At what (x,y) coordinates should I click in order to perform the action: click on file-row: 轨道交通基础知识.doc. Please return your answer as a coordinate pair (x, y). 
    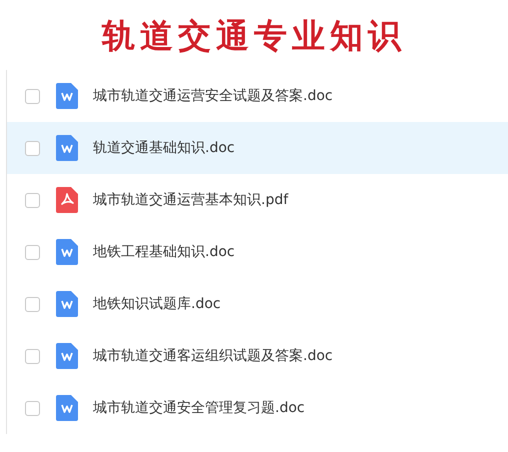
    Looking at the image, I should click on (257, 148).